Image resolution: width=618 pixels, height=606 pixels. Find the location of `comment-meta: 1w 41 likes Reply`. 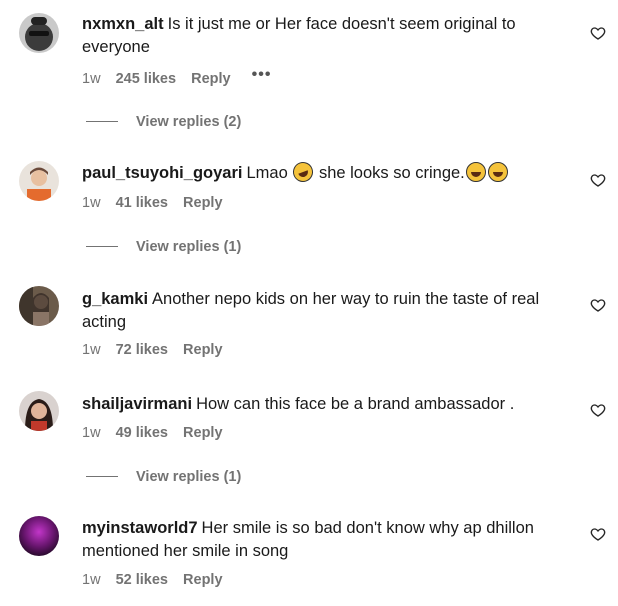

comment-meta: 1w 41 likes Reply is located at coordinates (158, 203).